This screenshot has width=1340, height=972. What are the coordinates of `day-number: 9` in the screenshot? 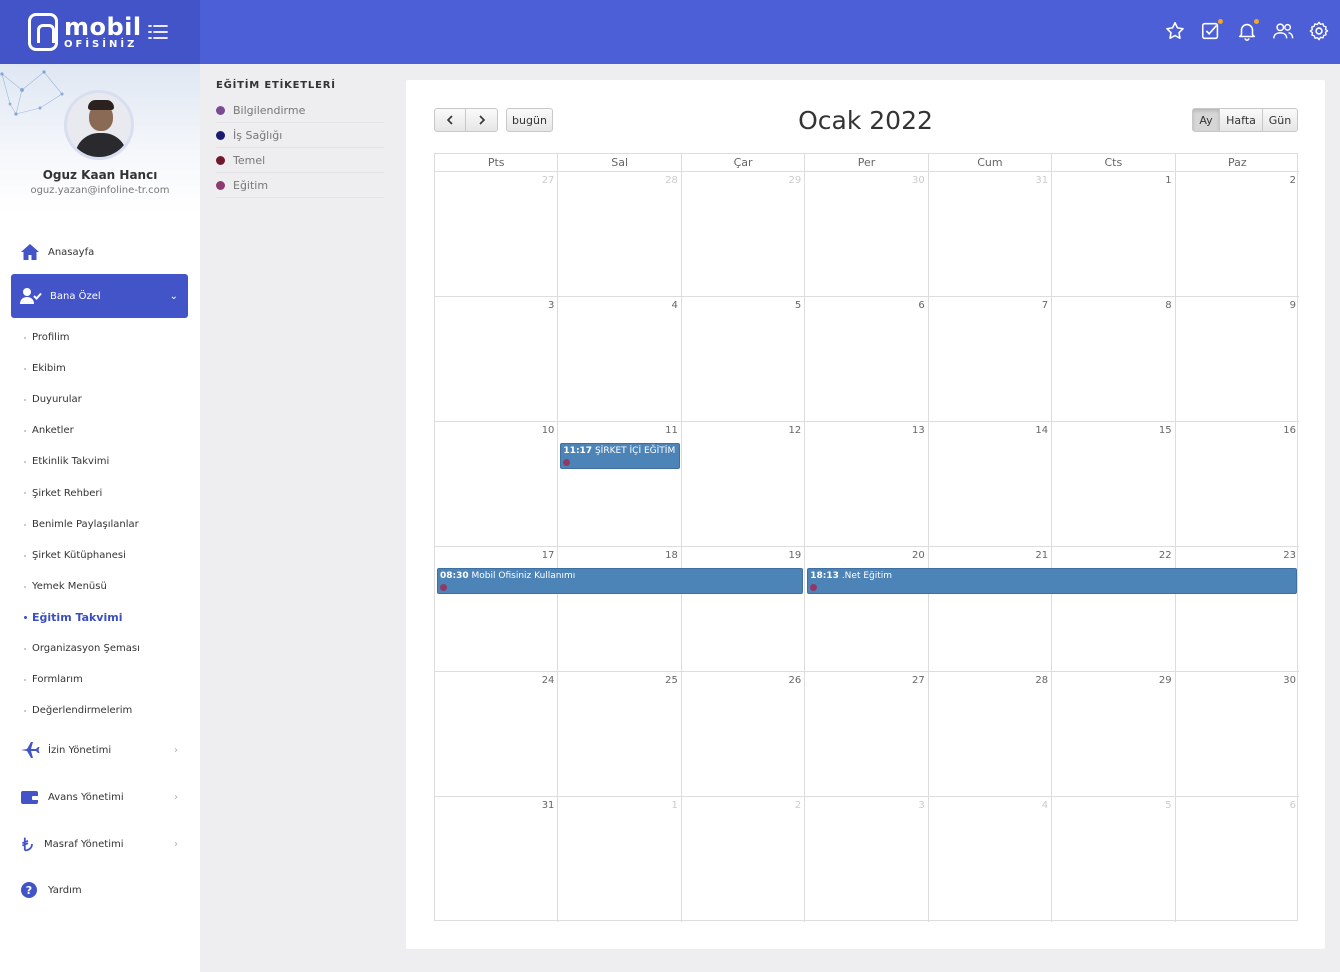 It's located at (1293, 305).